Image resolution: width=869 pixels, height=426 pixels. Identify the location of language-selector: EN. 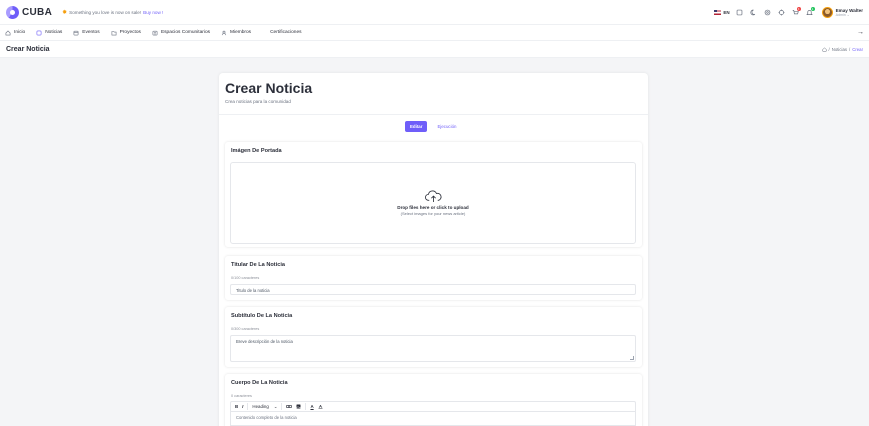
(722, 12).